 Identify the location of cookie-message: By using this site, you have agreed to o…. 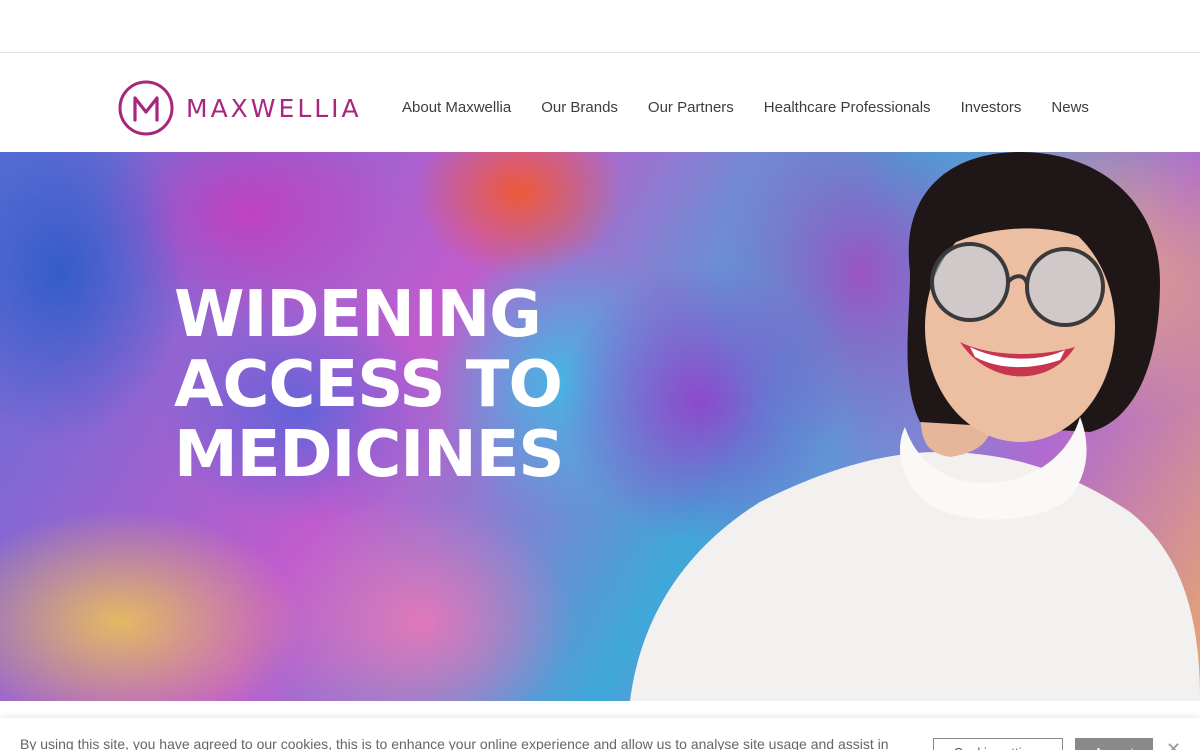
(454, 743).